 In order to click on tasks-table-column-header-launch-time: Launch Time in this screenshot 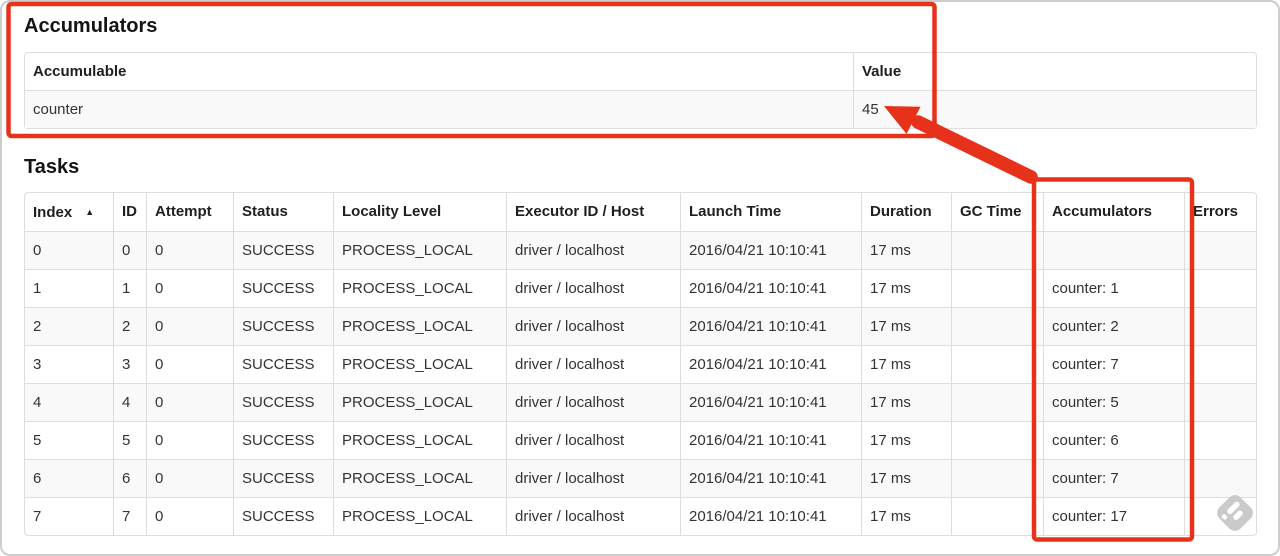, I will do `click(770, 212)`.